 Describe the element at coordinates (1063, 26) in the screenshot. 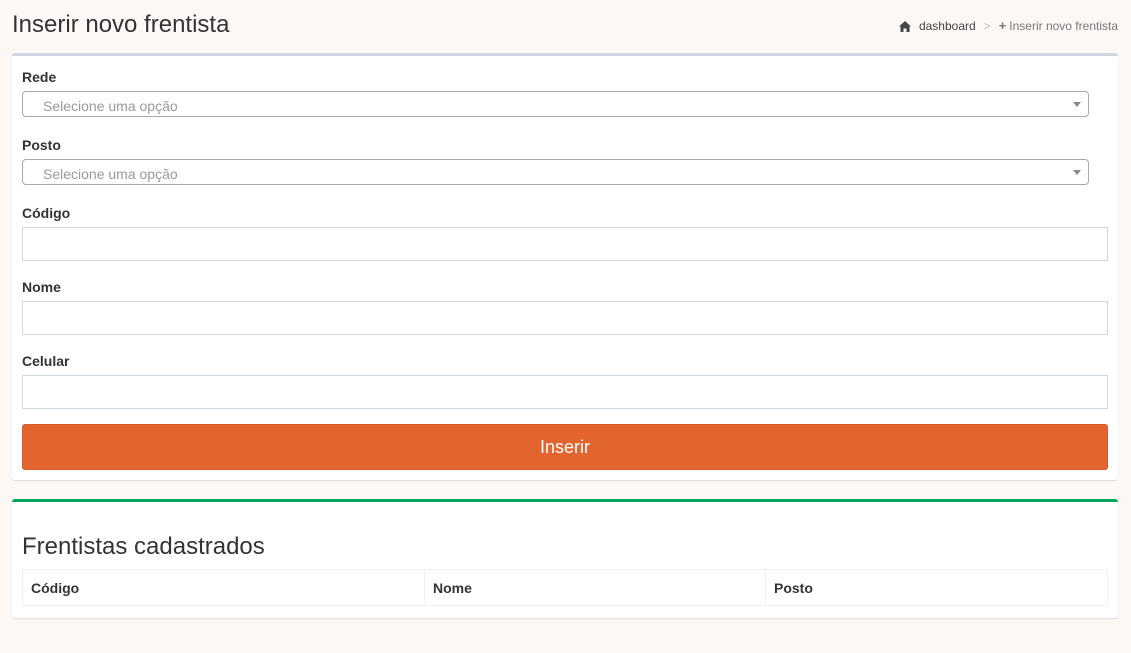

I see `breadcrumb-current-label: Inserir novo frentista` at that location.